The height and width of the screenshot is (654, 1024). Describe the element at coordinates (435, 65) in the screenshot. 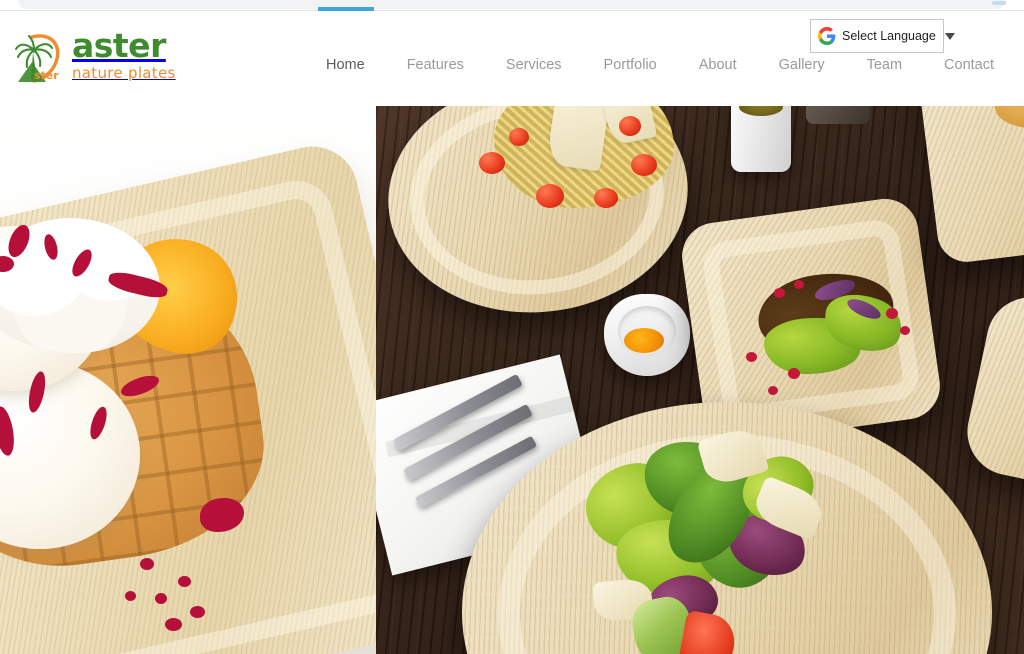

I see `nav-item-features: Features` at that location.